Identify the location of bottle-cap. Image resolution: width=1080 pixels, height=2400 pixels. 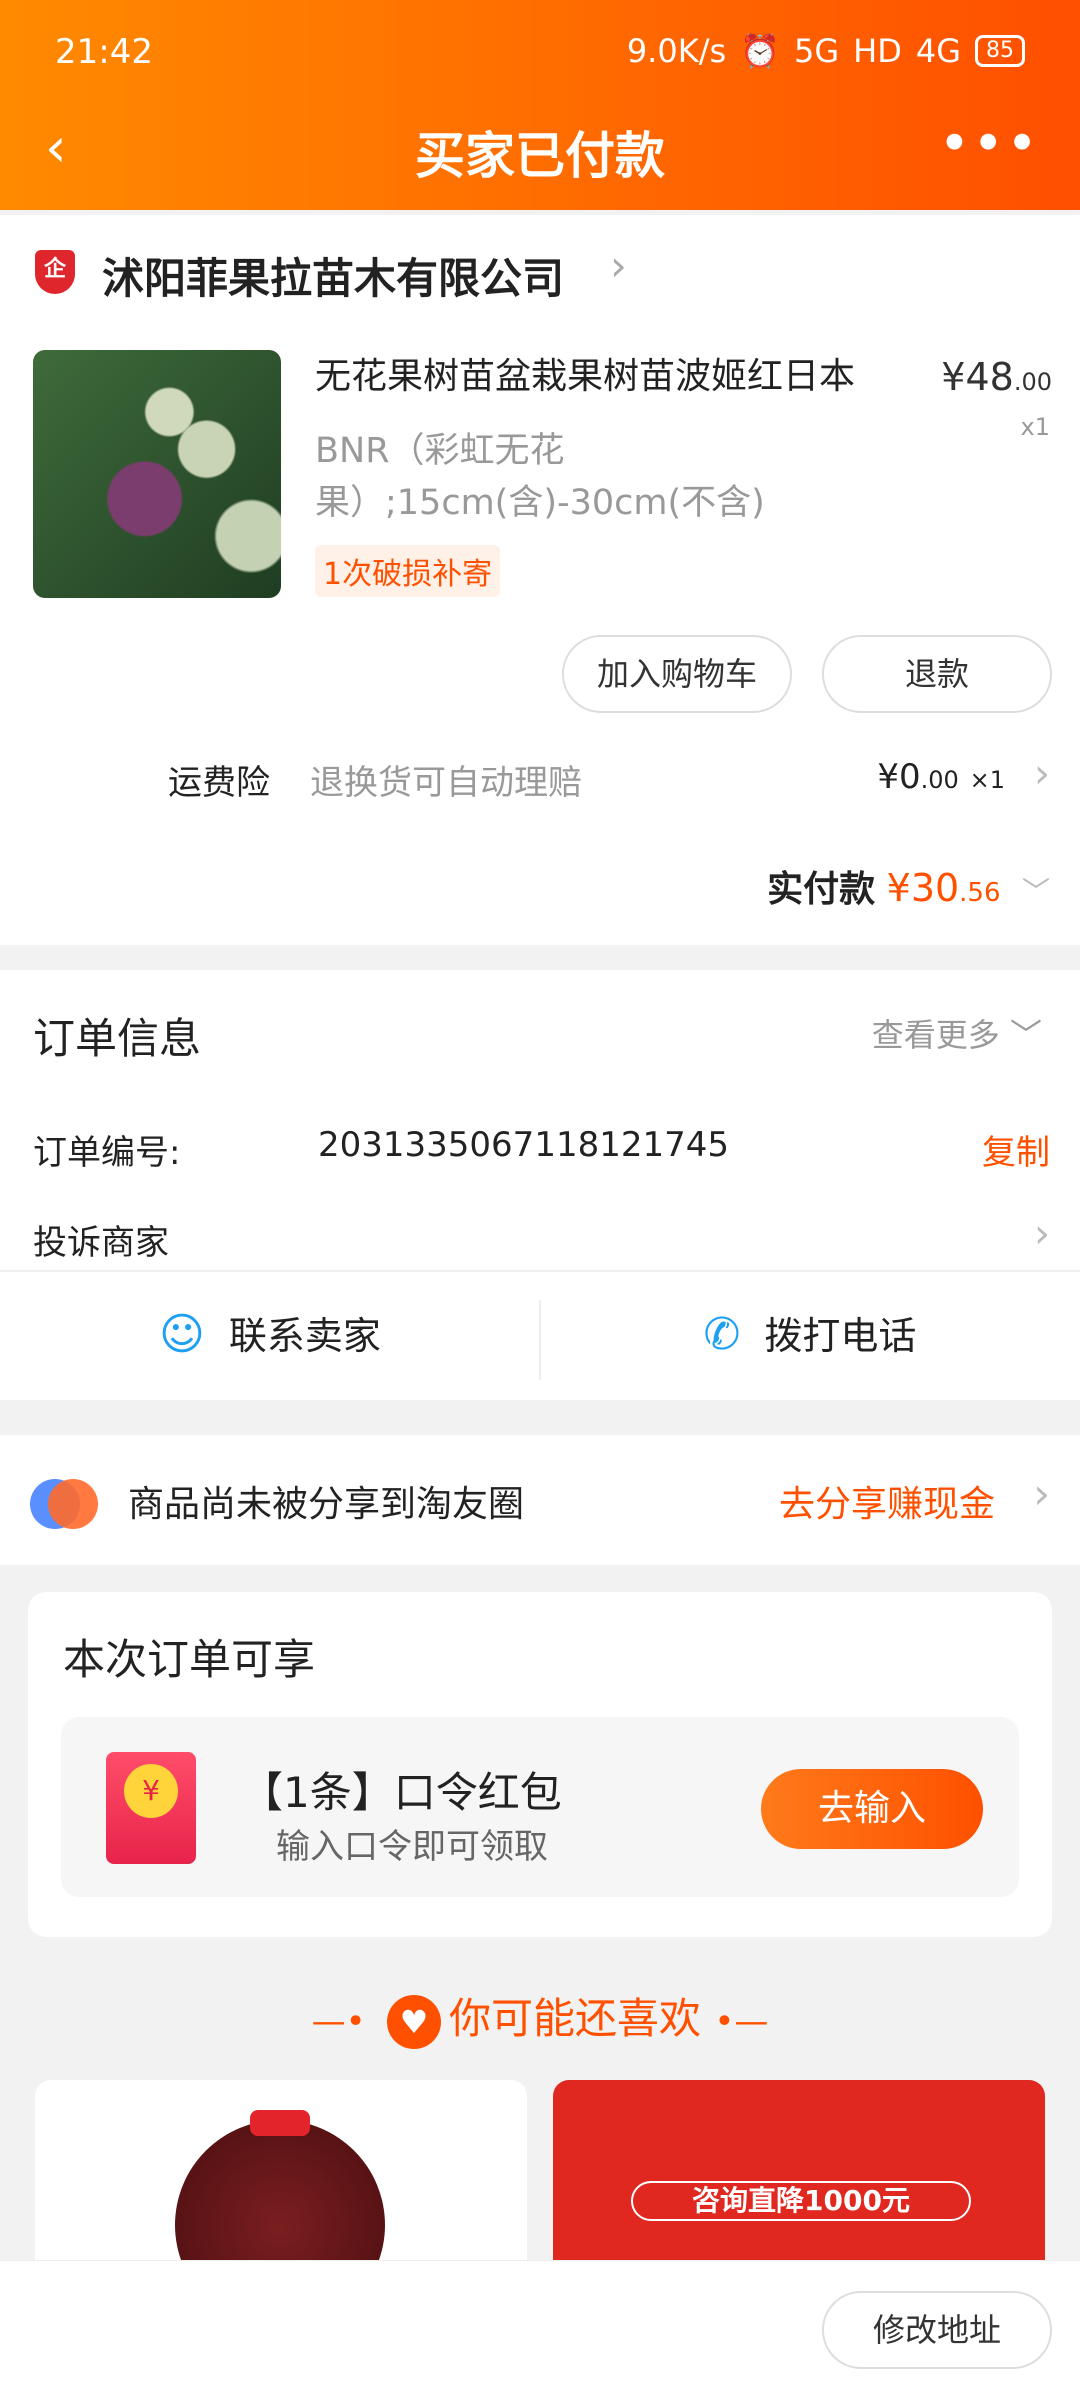
(280, 2123).